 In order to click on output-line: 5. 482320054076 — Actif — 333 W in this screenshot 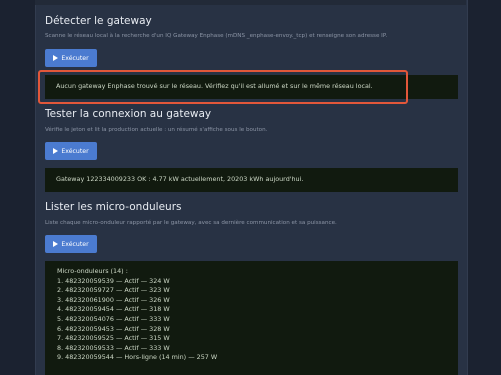, I will do `click(113, 318)`.